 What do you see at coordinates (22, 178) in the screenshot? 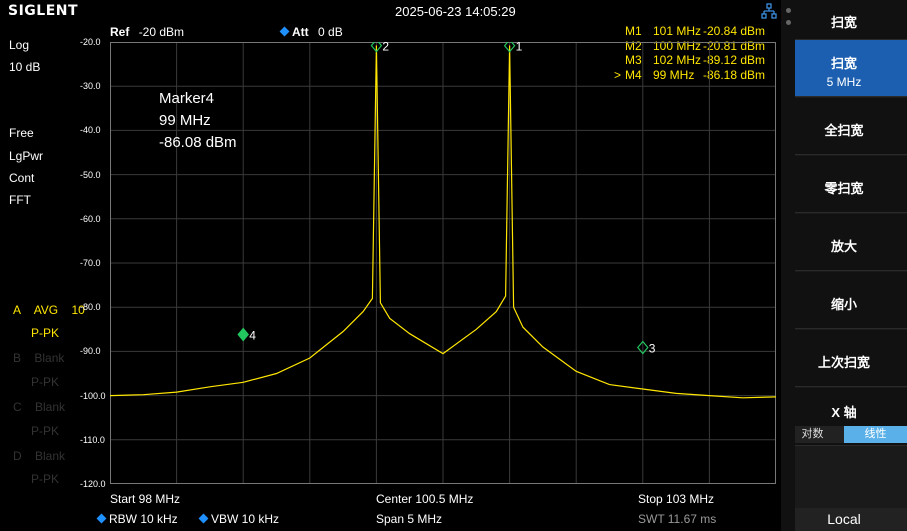
I see `trigger-mode: Cont` at bounding box center [22, 178].